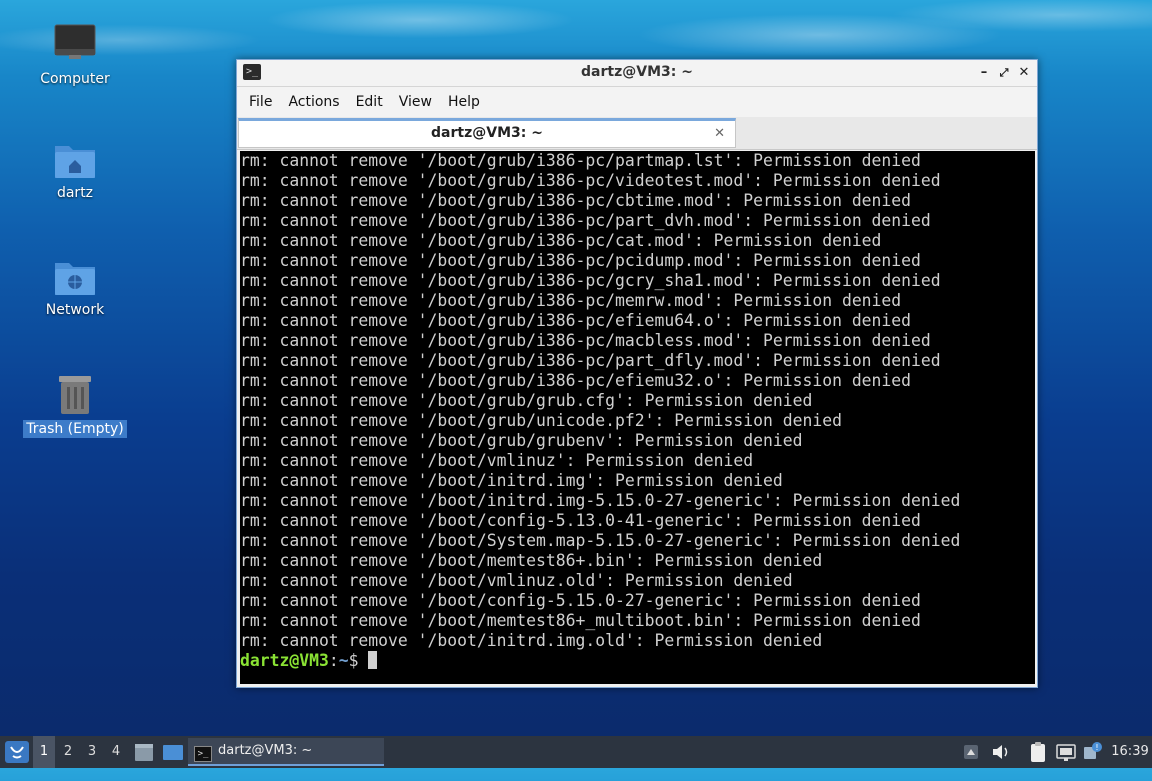 The width and height of the screenshot is (1152, 781). I want to click on show-desktop-button, so click(173, 752).